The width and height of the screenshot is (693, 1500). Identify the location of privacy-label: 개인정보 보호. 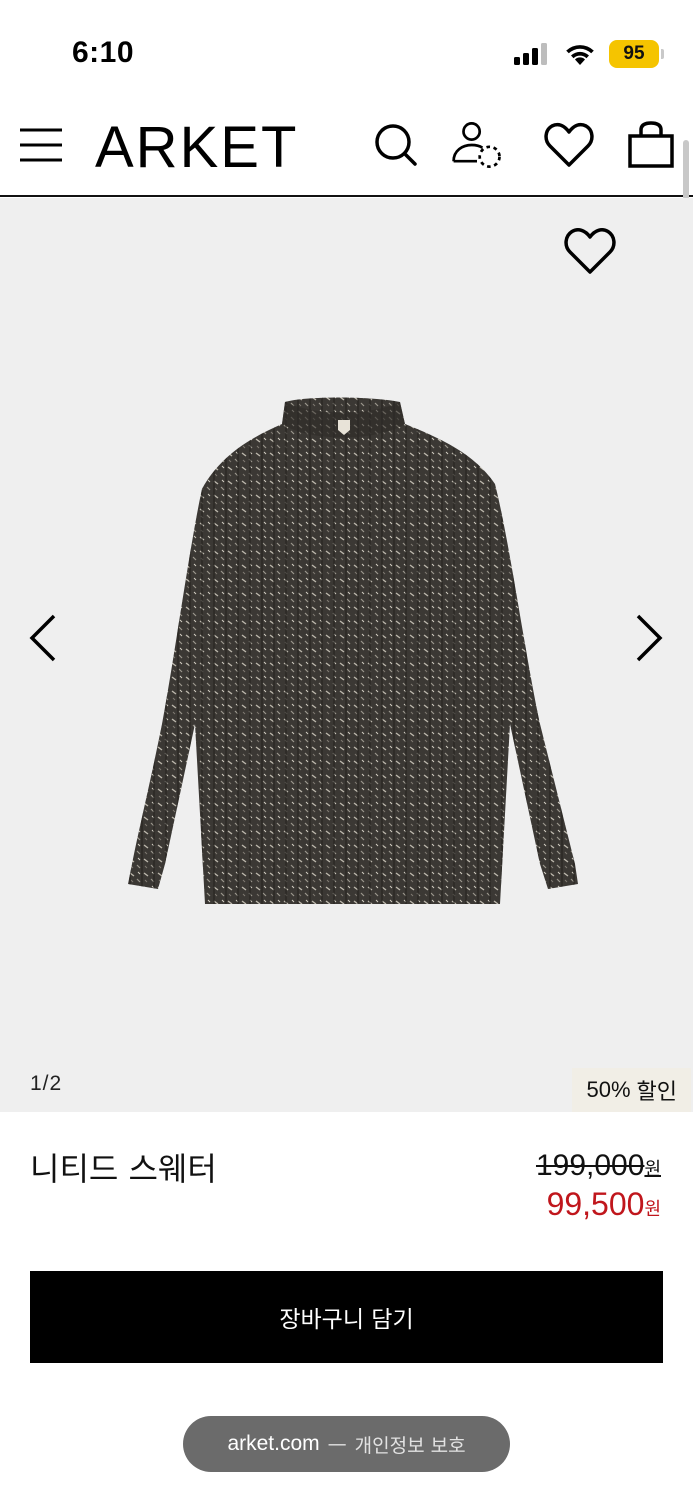
(410, 1445).